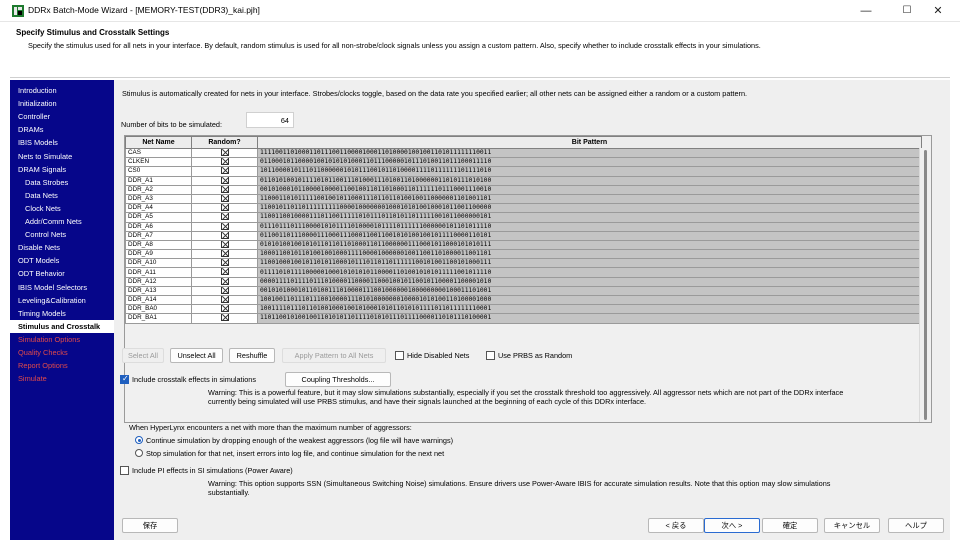 The height and width of the screenshot is (540, 960). What do you see at coordinates (62, 339) in the screenshot?
I see `sidebar-item: Simulation Options` at bounding box center [62, 339].